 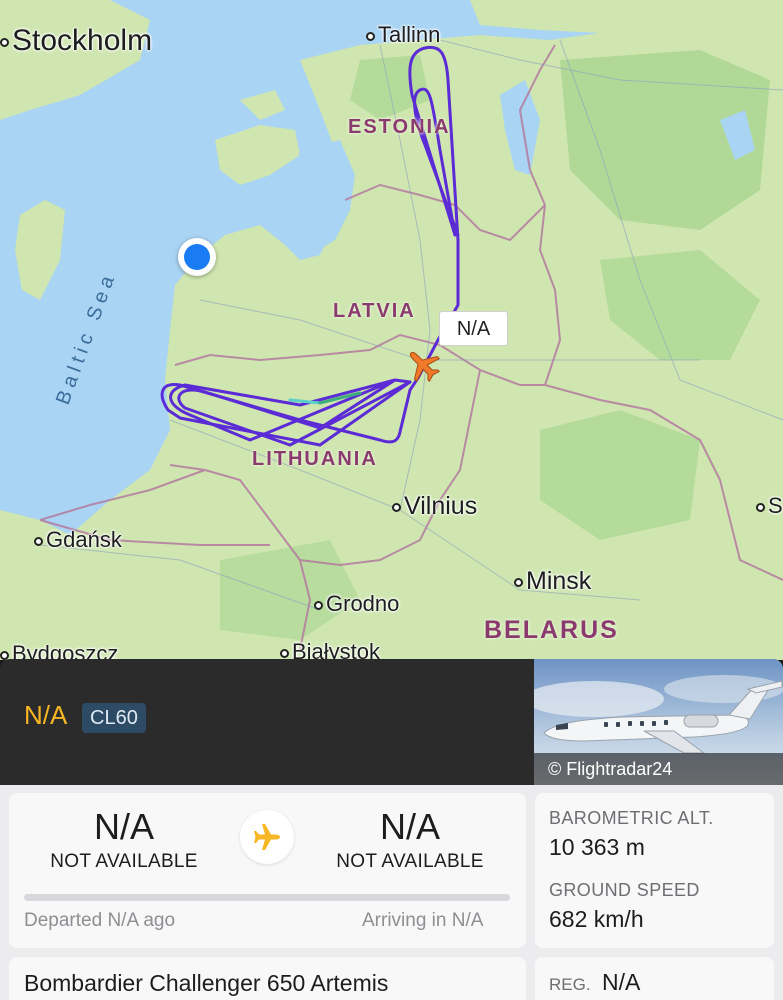 I want to click on airplane-icon, so click(x=267, y=837).